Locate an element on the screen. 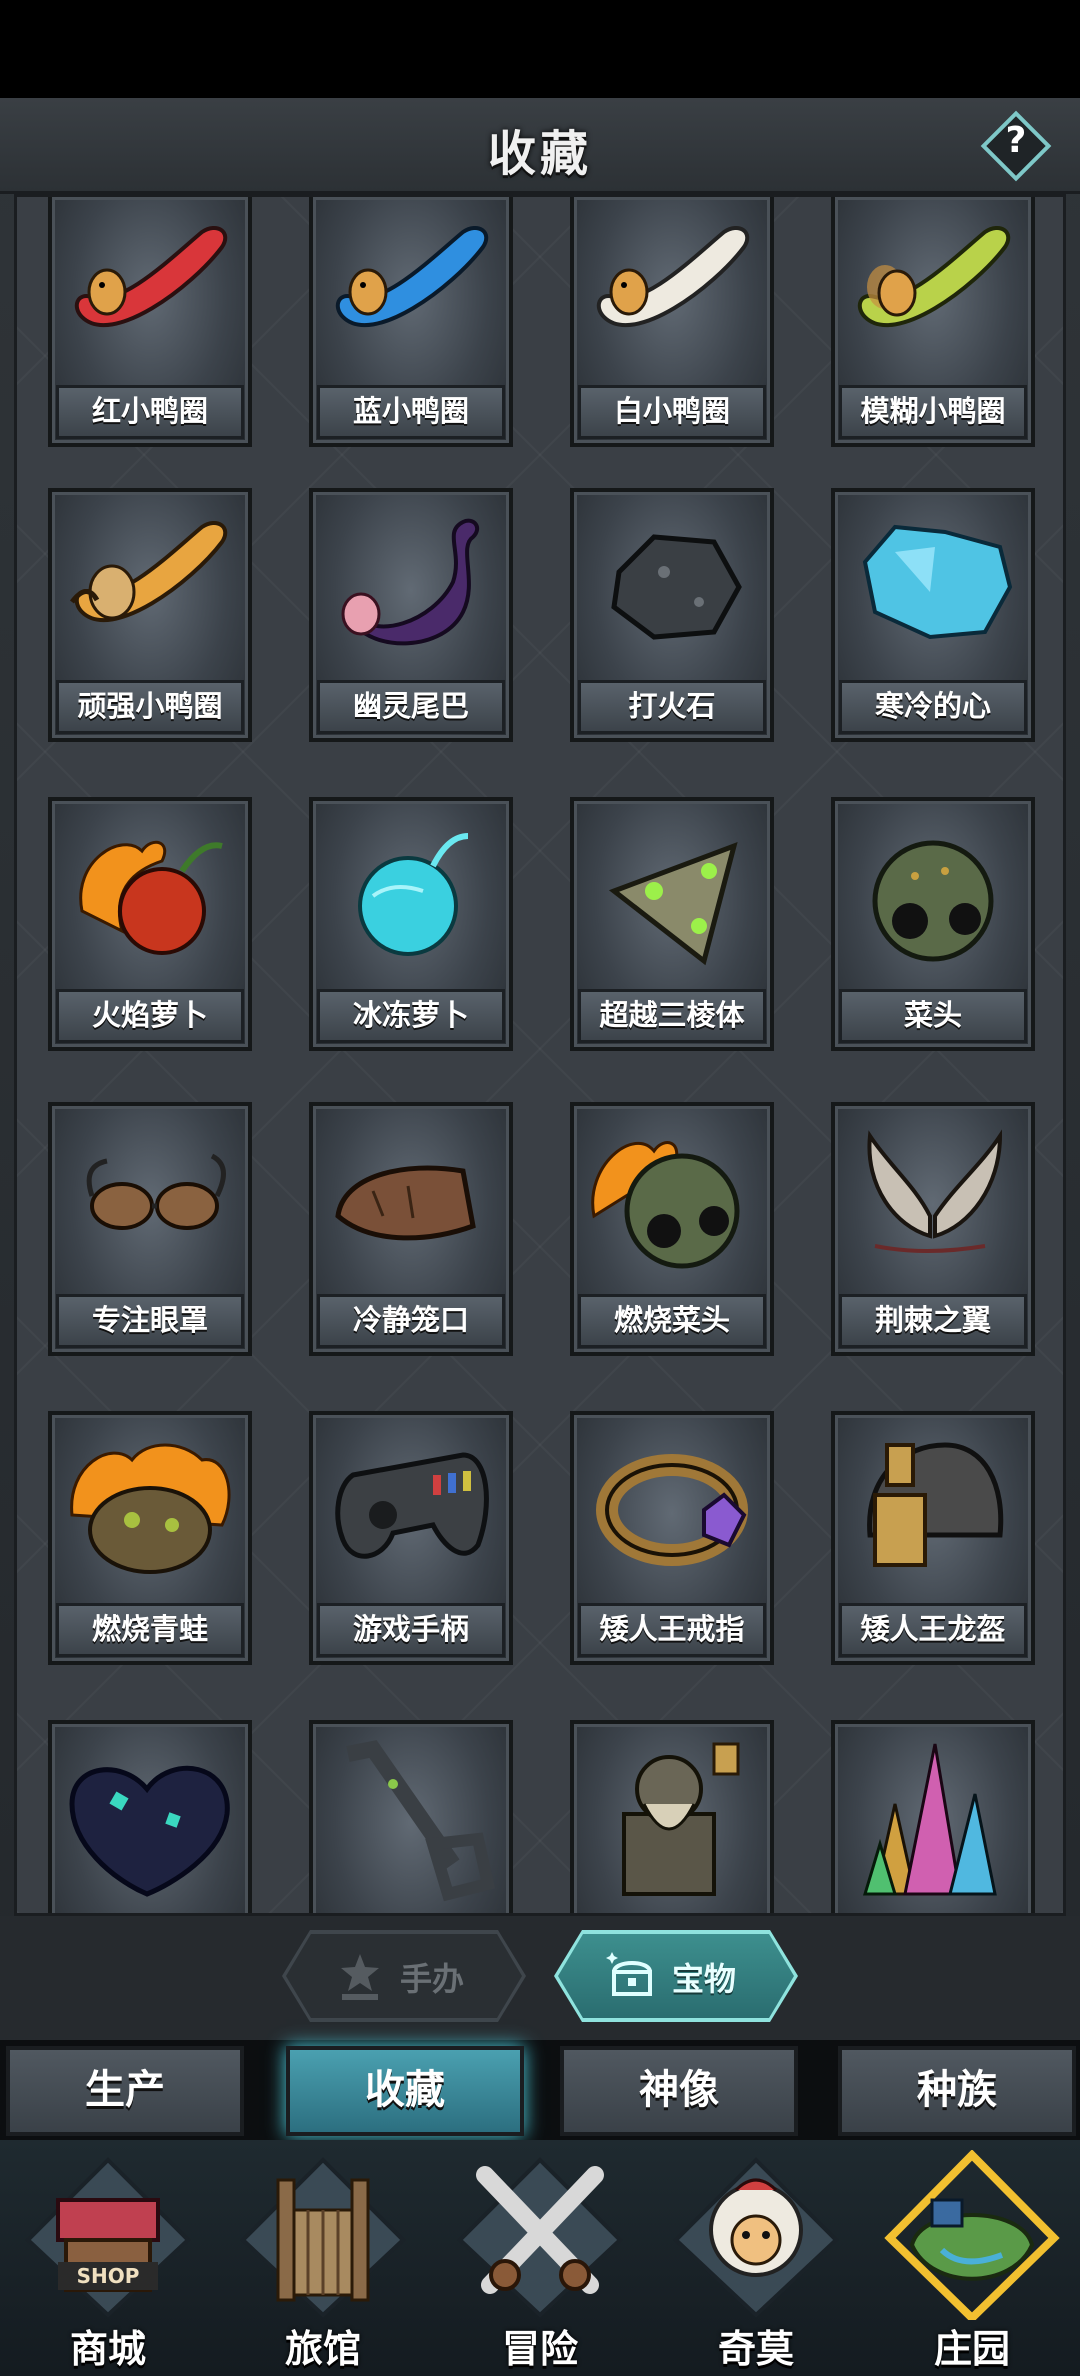  figure-icon is located at coordinates (360, 1977).